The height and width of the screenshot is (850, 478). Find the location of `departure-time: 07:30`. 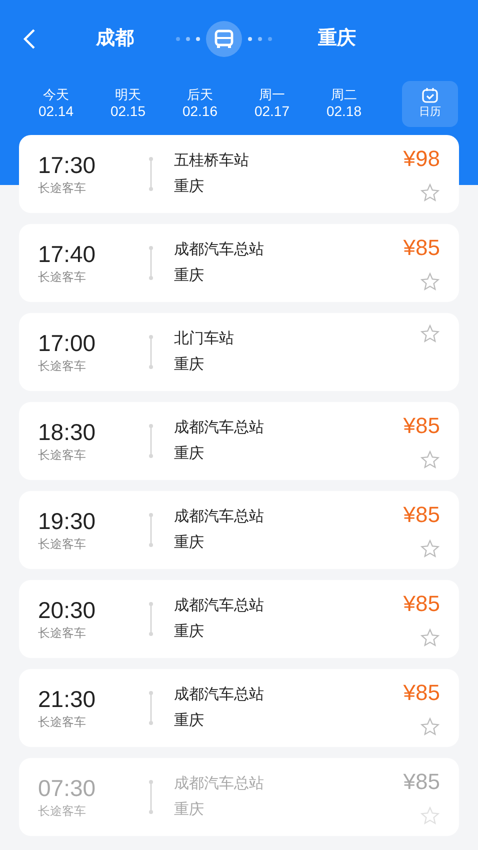

departure-time: 07:30 is located at coordinates (67, 788).